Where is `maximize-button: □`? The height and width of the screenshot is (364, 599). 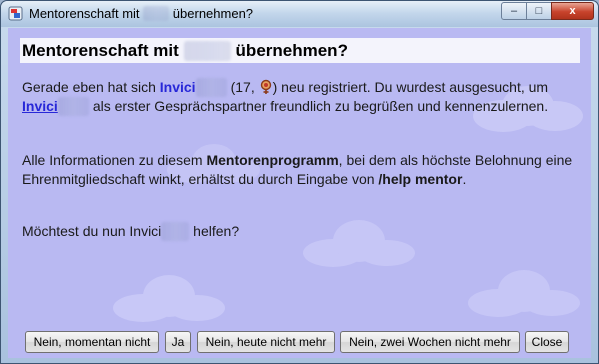
maximize-button: □ is located at coordinates (539, 11).